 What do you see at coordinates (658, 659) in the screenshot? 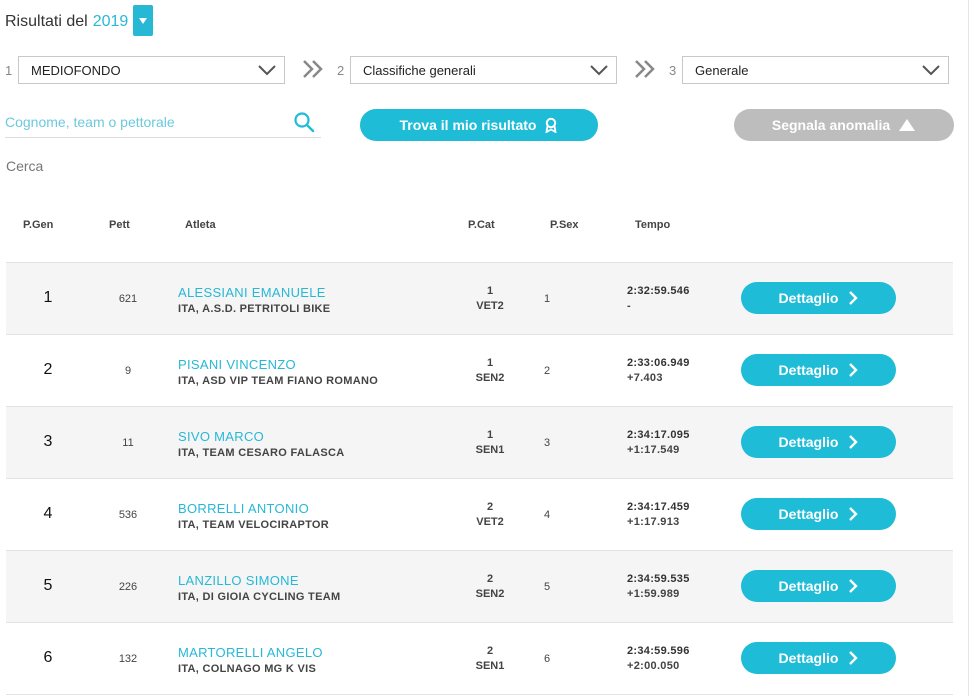
I see `time-cell: 2:34:59.596 +2:00.050` at bounding box center [658, 659].